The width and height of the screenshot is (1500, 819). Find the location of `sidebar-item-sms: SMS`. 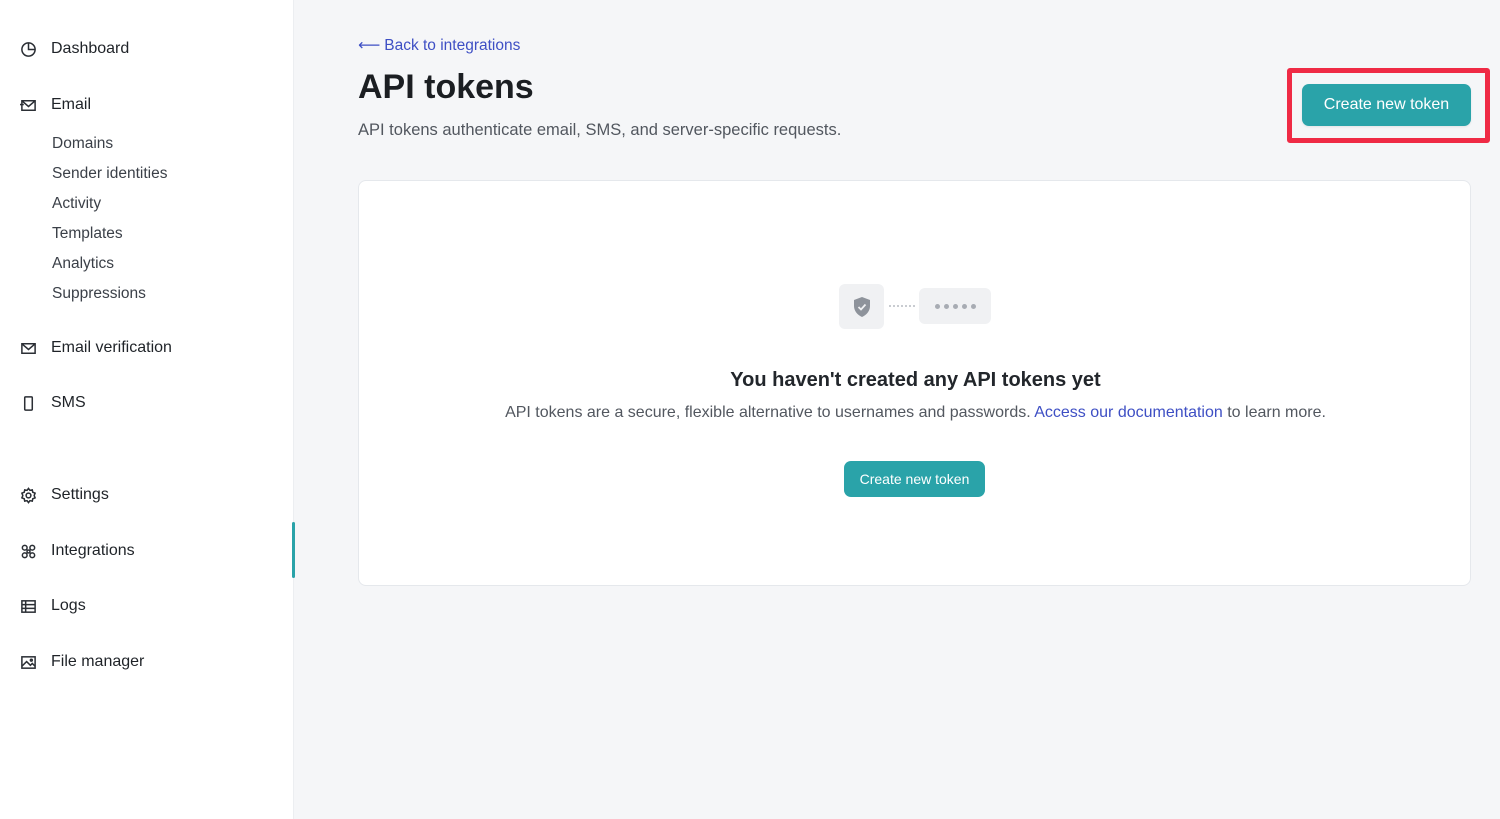

sidebar-item-sms: SMS is located at coordinates (53, 403).